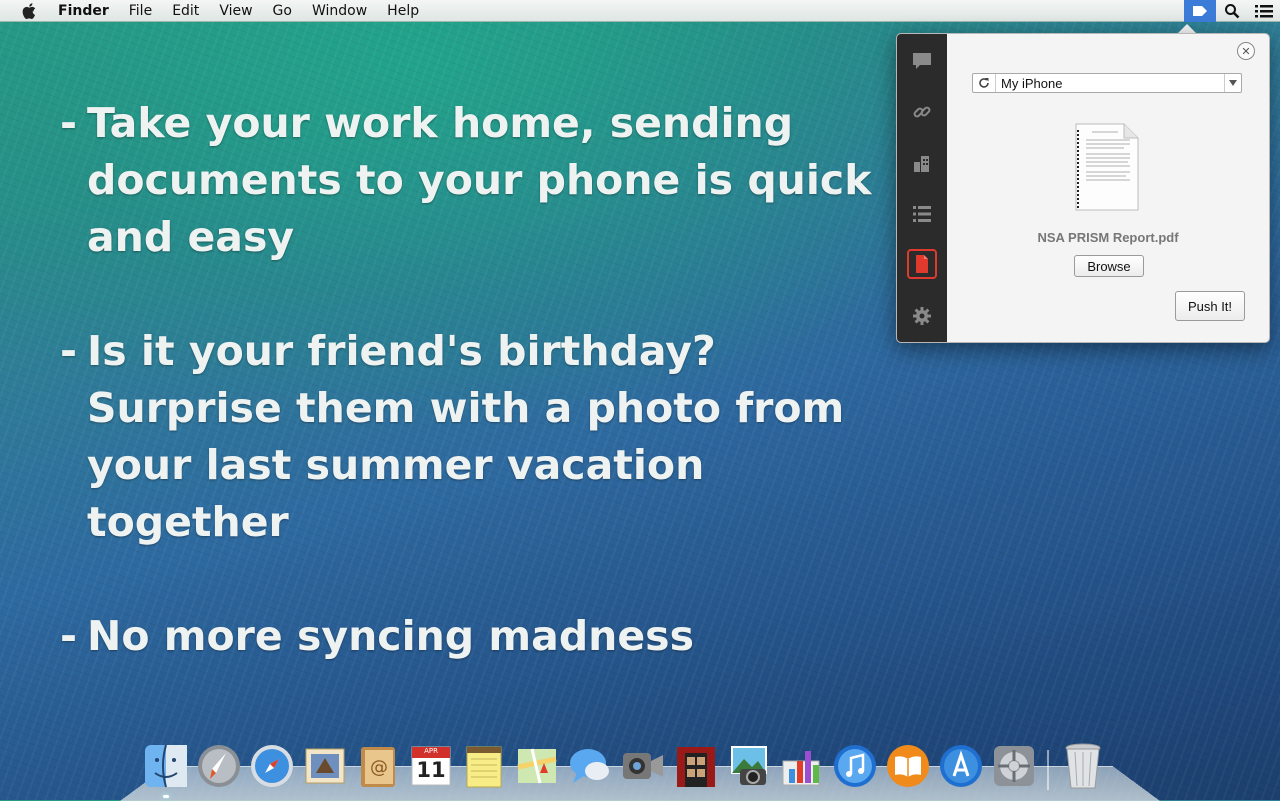 The height and width of the screenshot is (801, 1280). What do you see at coordinates (802, 766) in the screenshot?
I see `dock-keynote-icon` at bounding box center [802, 766].